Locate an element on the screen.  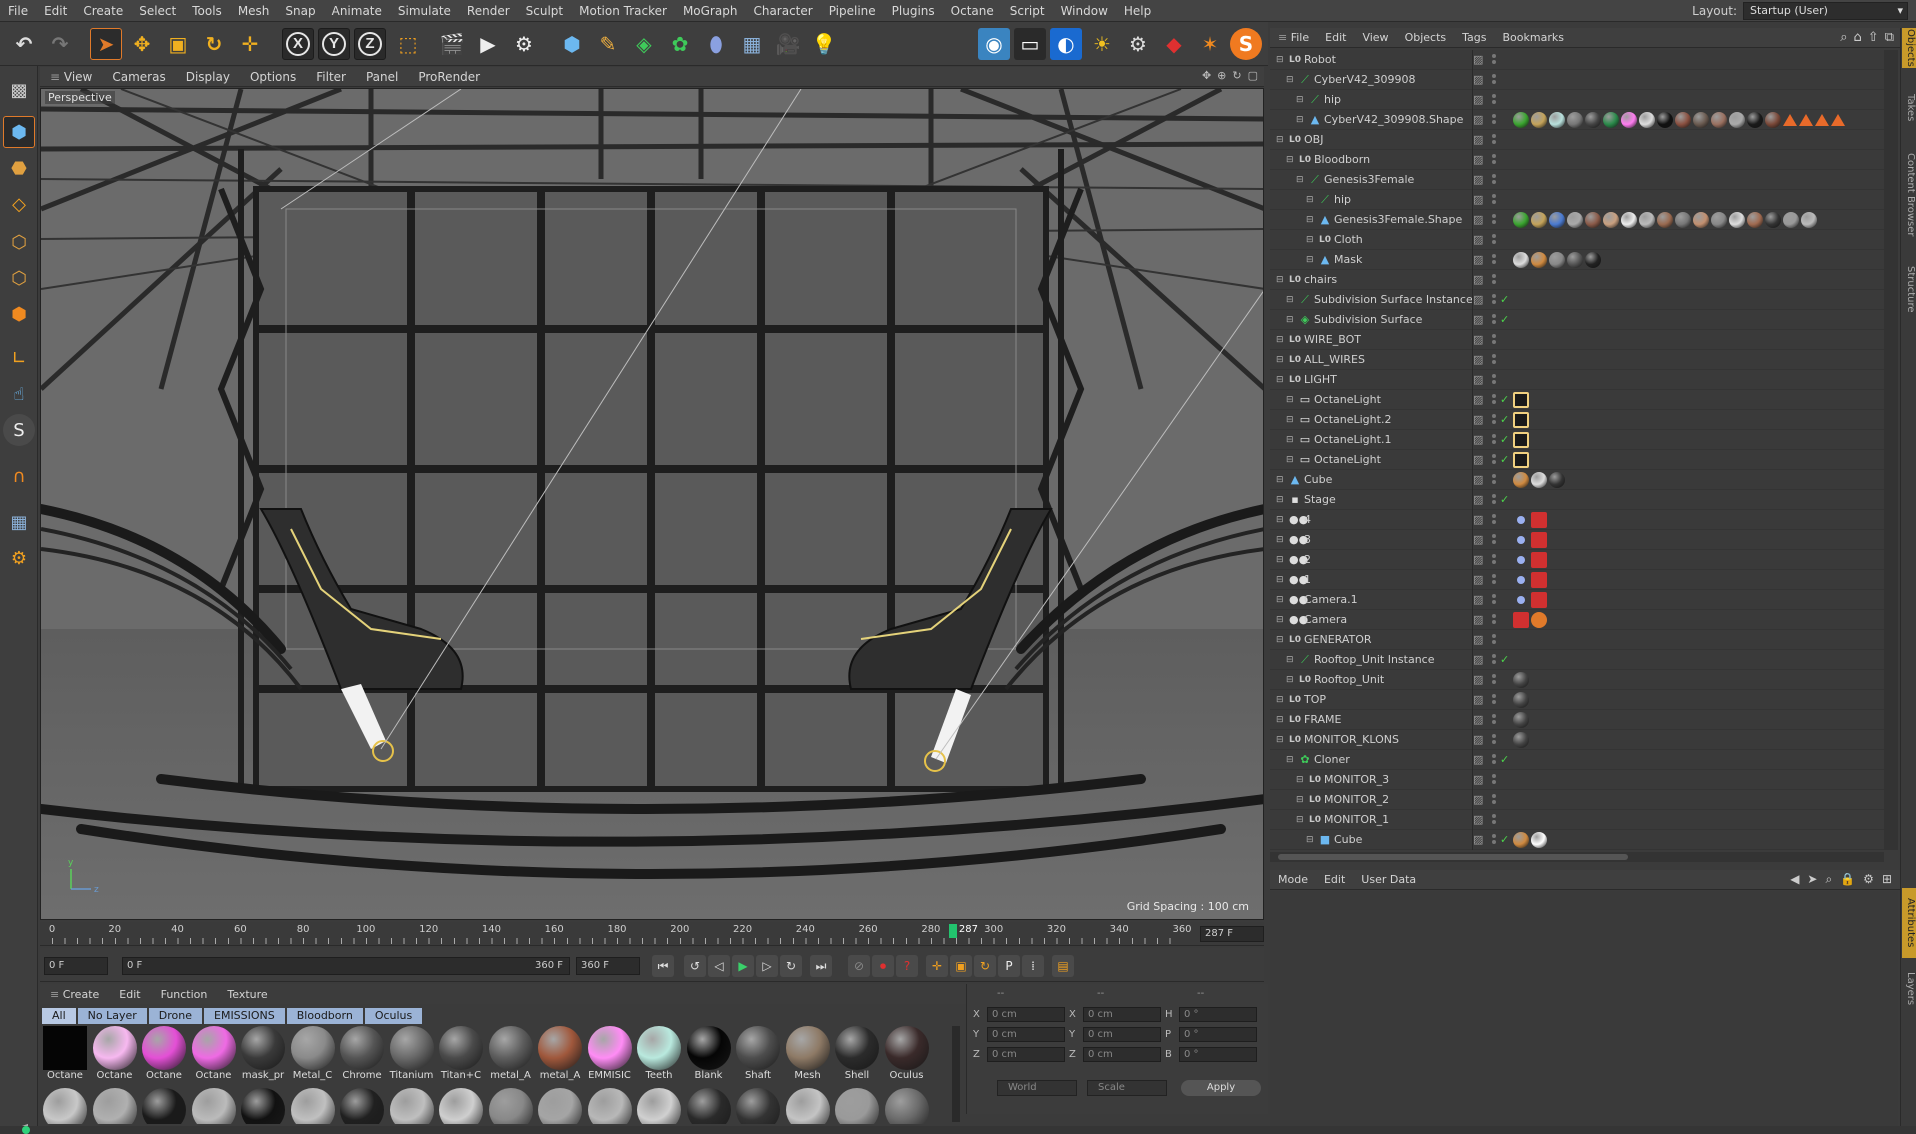
position-field: 0 cm is located at coordinates (1026, 1014).